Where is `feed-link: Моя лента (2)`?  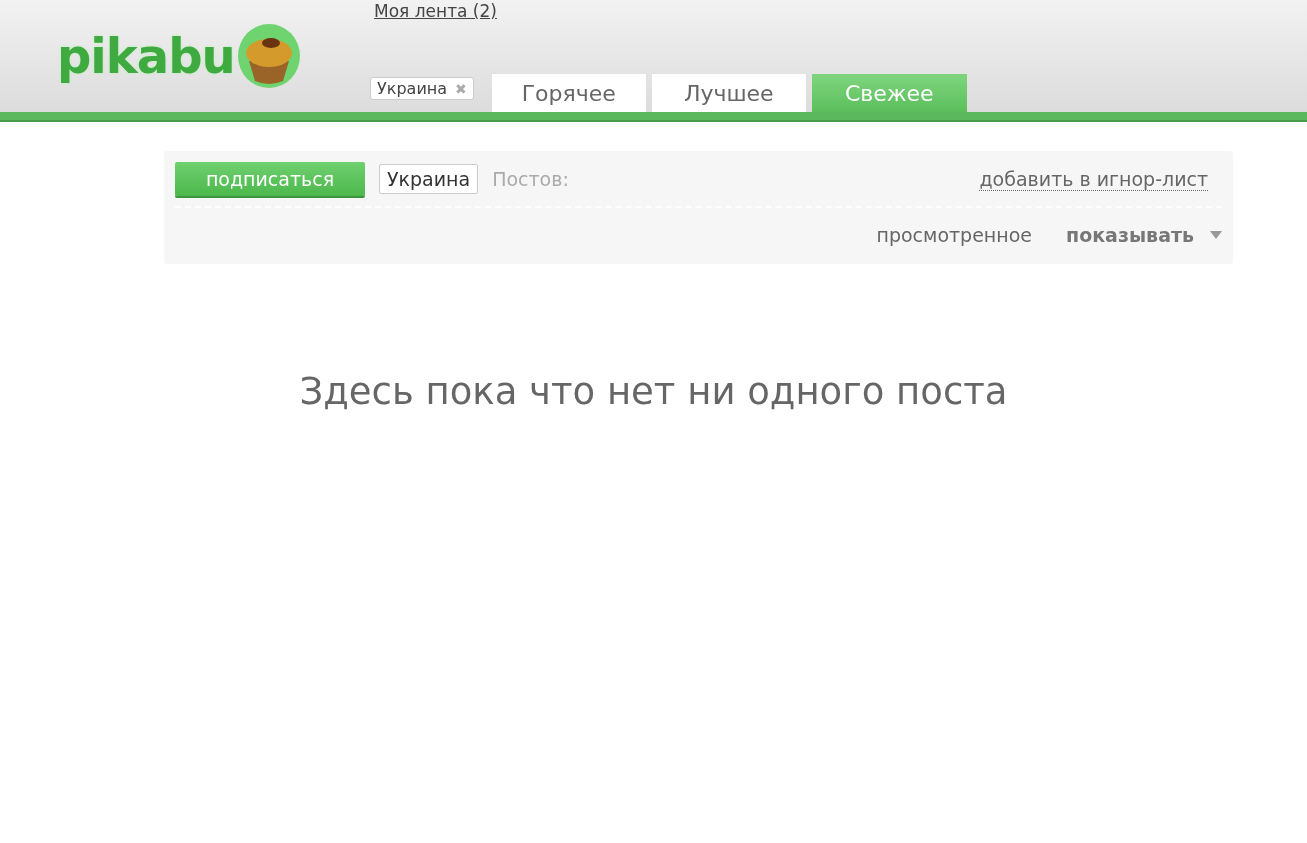 feed-link: Моя лента (2) is located at coordinates (670, 11).